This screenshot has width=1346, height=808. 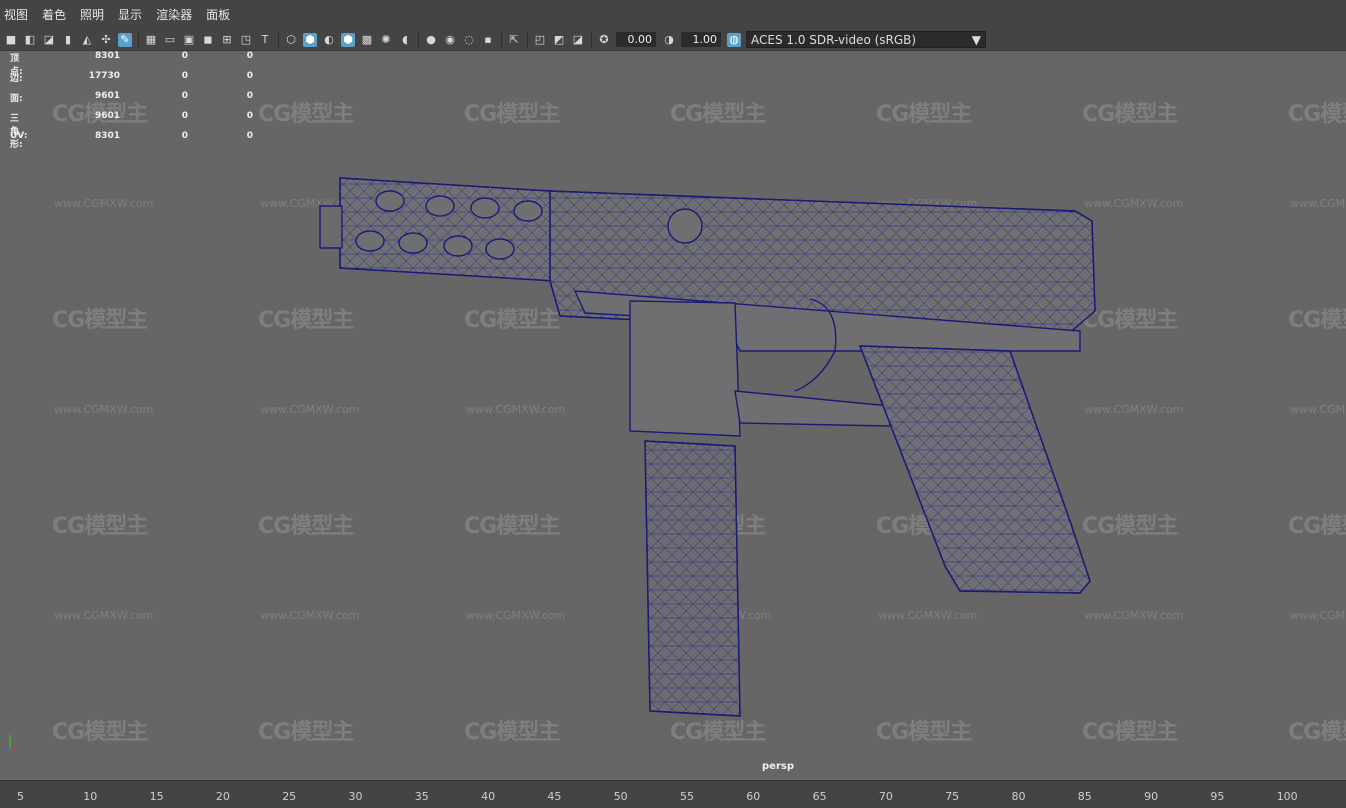 I want to click on gate-mask-icon: ◼, so click(x=208, y=40).